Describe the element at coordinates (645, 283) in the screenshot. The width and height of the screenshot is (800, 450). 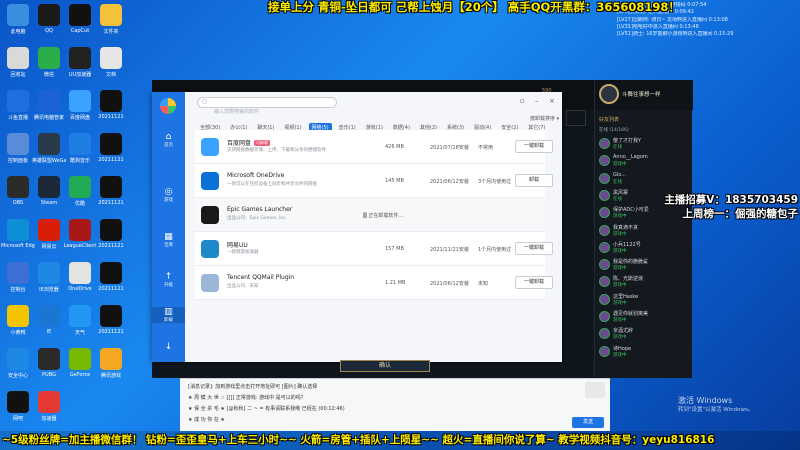
I see `friend-item: 陈、光斯逆浪 游戏中` at that location.